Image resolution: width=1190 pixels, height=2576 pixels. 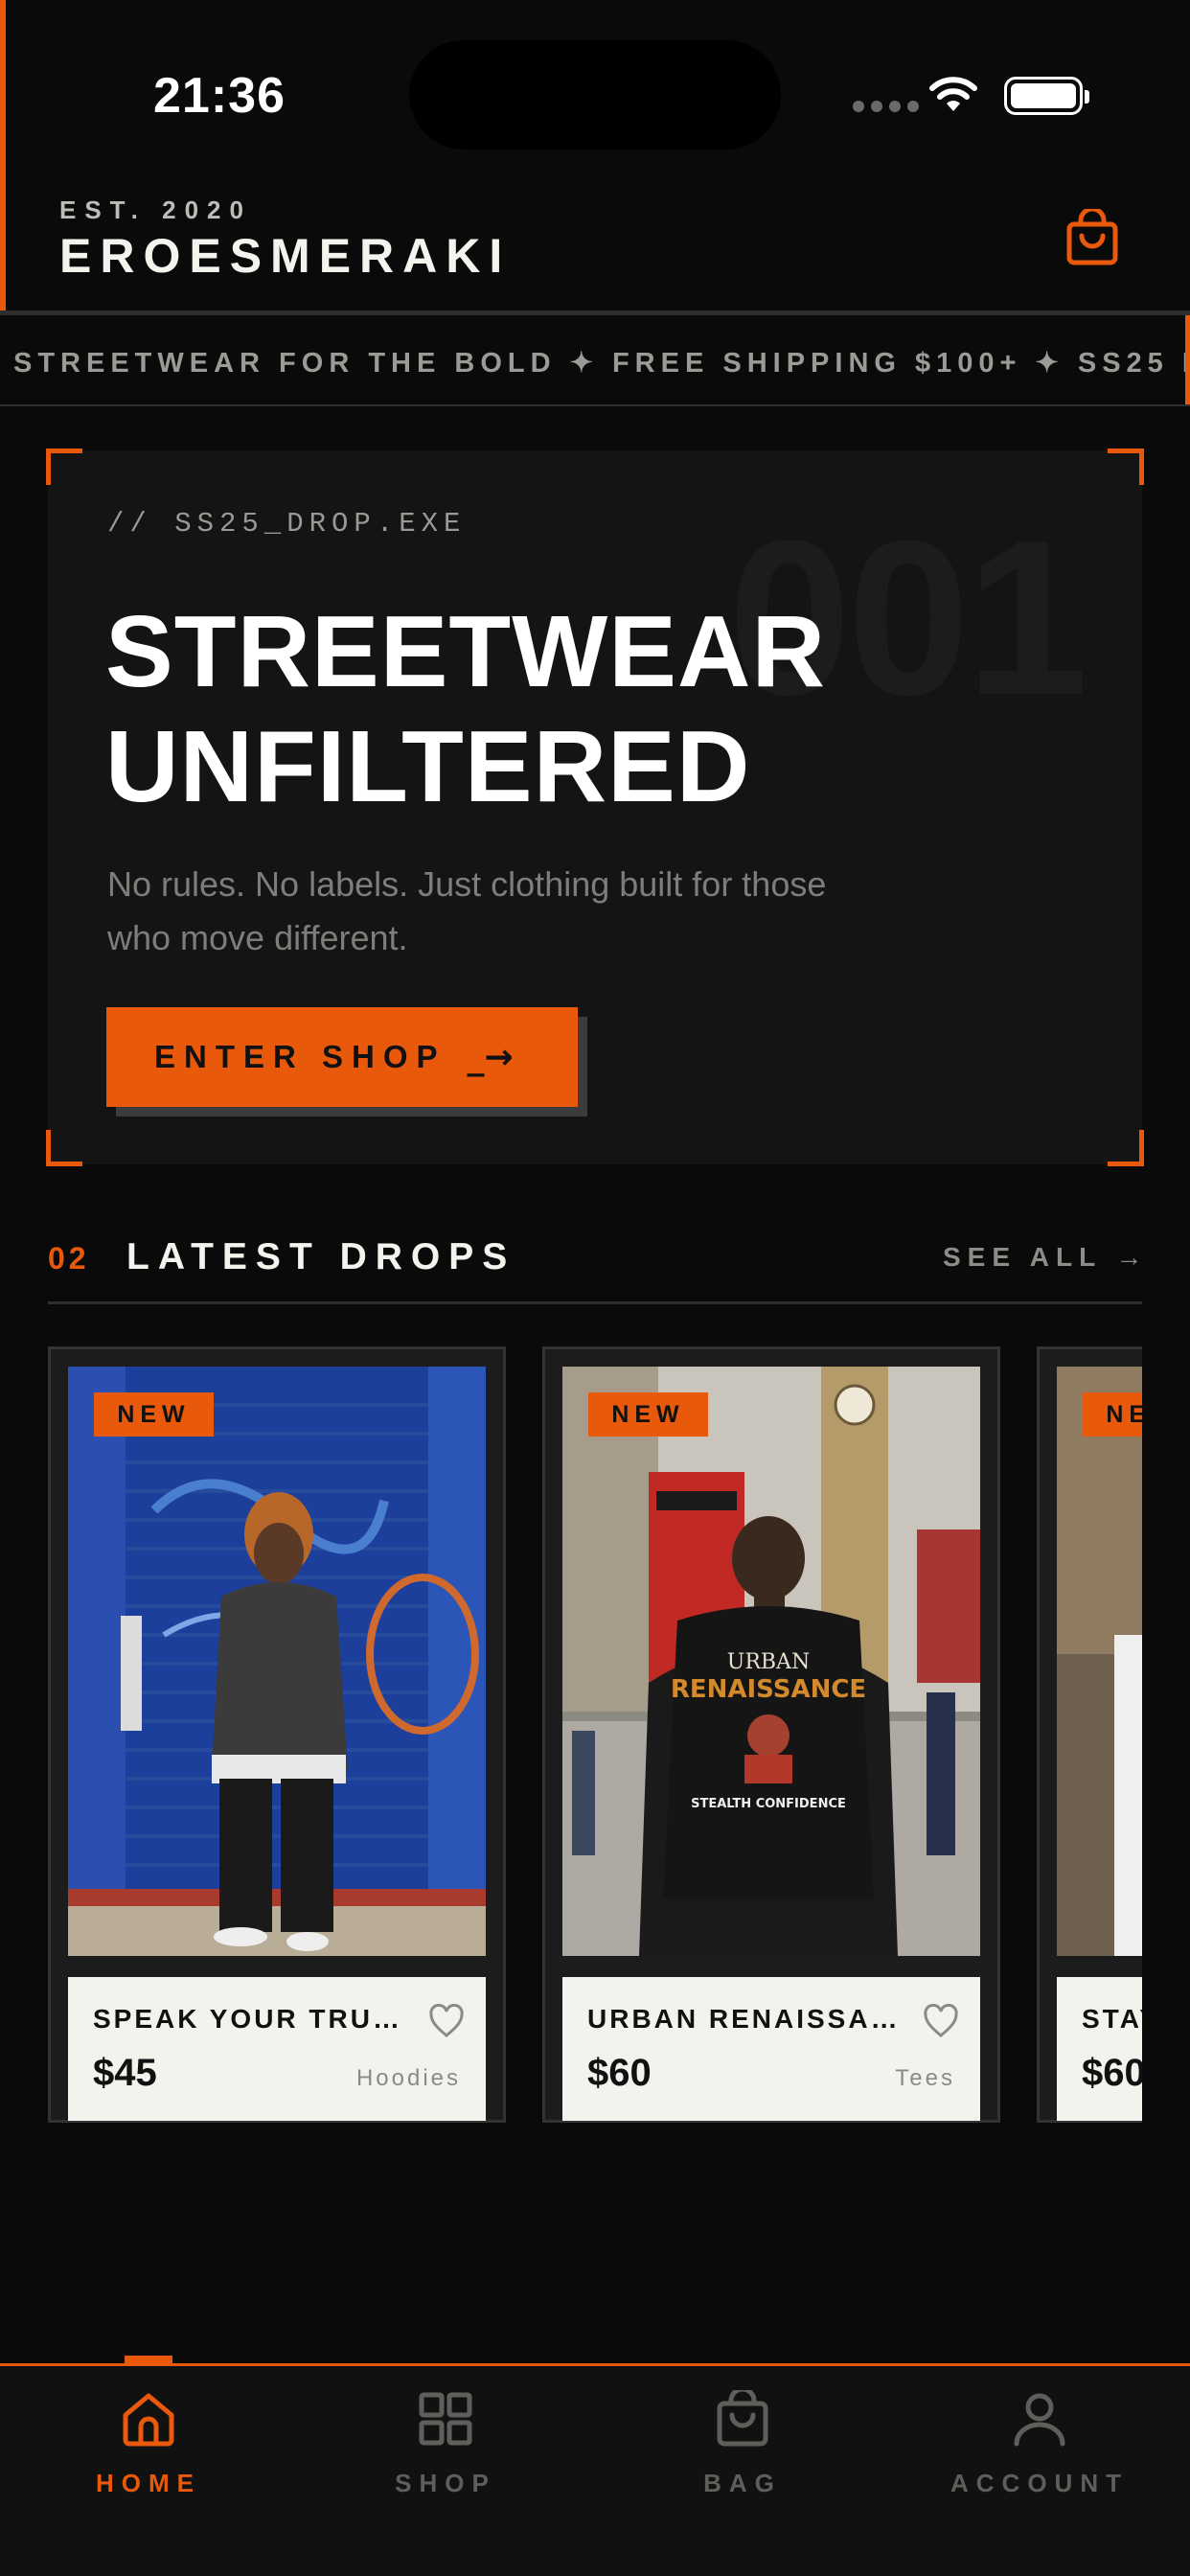 I want to click on frame-corner-bottom-left, so click(x=64, y=1148).